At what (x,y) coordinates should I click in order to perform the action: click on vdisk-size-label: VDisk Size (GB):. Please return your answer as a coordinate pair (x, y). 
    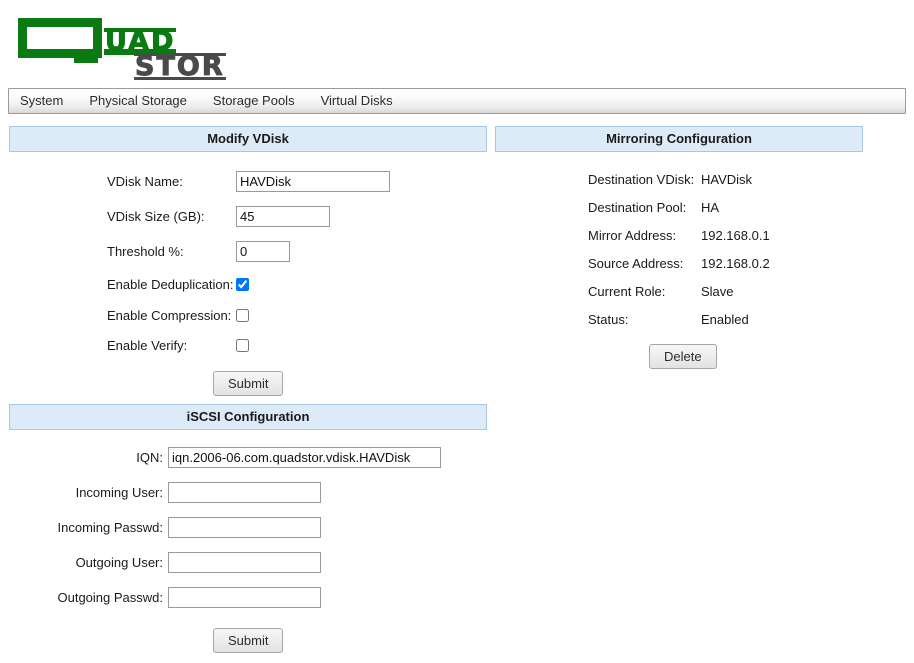
    Looking at the image, I should click on (156, 216).